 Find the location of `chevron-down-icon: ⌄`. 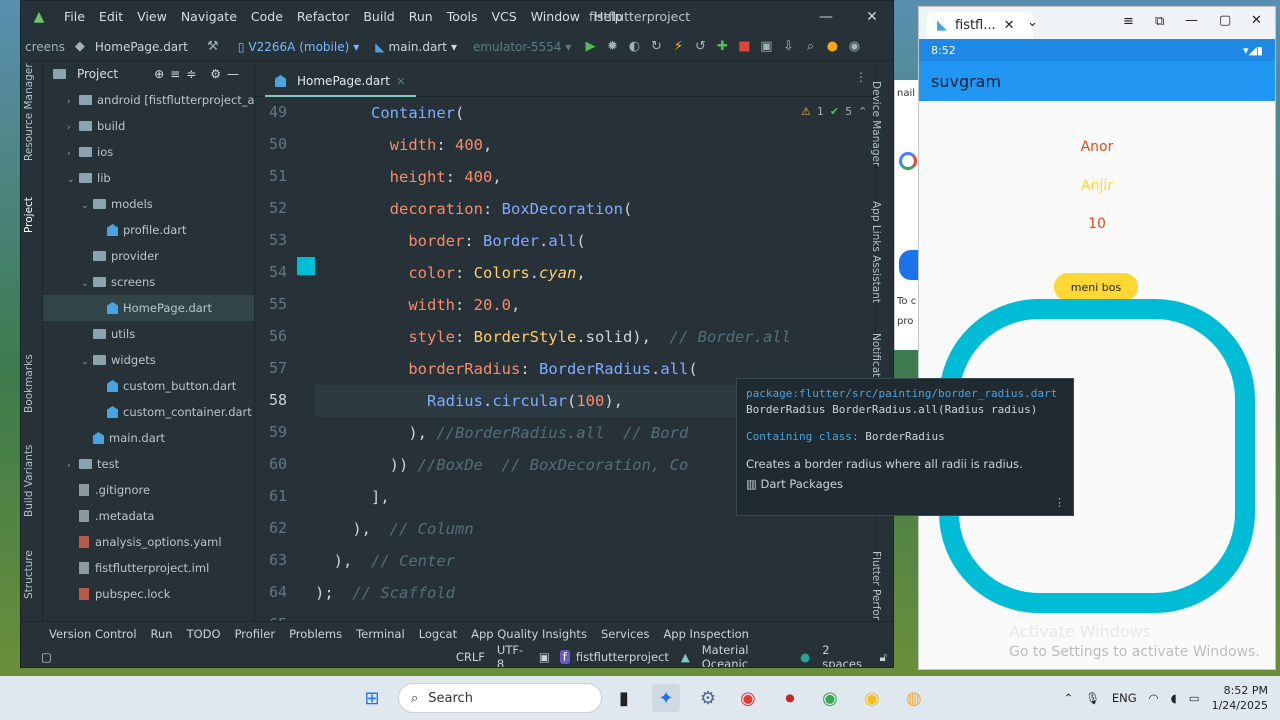

chevron-down-icon: ⌄ is located at coordinates (1032, 22).